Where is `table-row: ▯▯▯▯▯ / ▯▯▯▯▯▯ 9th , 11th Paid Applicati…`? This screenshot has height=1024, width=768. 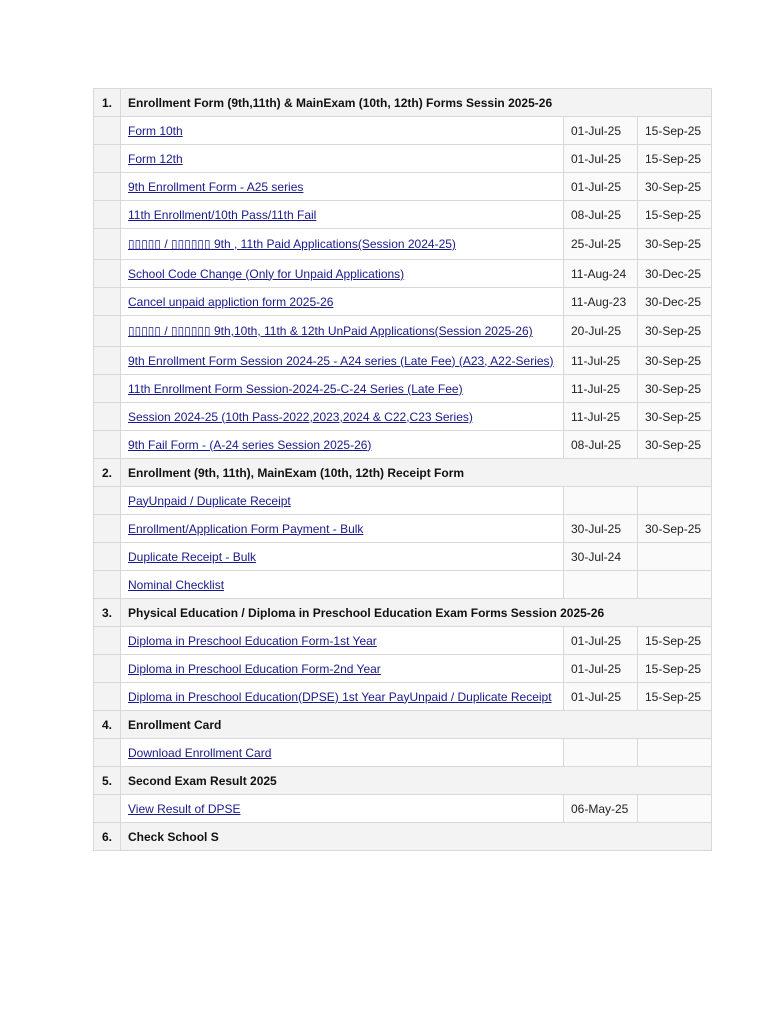 table-row: ▯▯▯▯▯ / ▯▯▯▯▯▯ 9th , 11th Paid Applicati… is located at coordinates (402, 244).